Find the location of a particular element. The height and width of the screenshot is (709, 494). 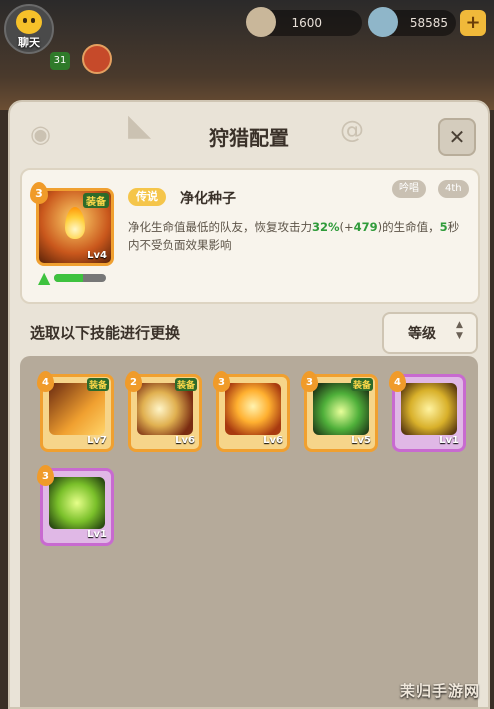

purify-seed-skill-icon: 装备 Lv4 is located at coordinates (75, 227).